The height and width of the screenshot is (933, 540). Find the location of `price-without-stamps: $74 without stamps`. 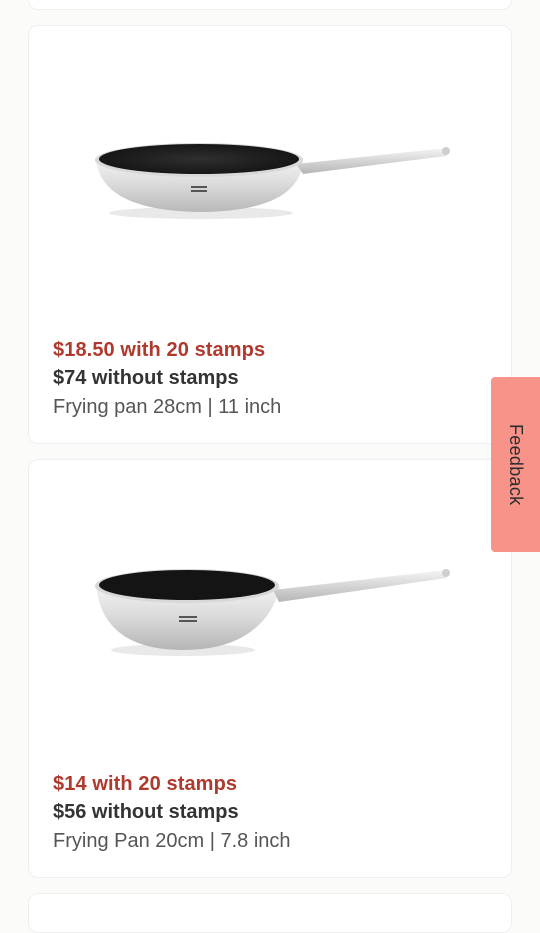

price-without-stamps: $74 without stamps is located at coordinates (146, 378).